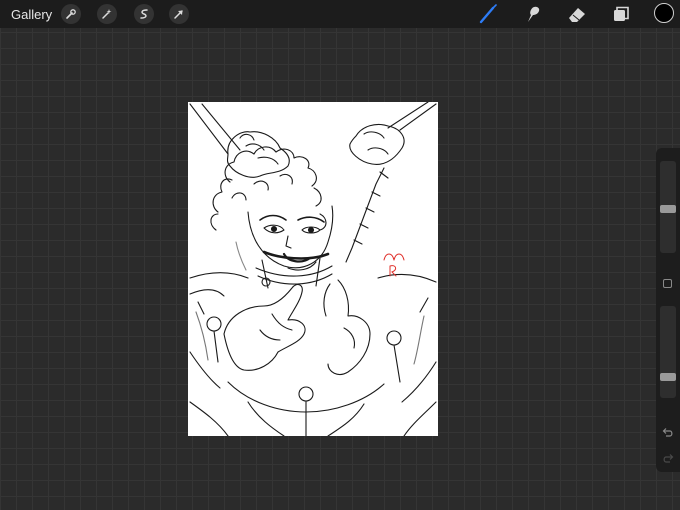 The height and width of the screenshot is (510, 680). I want to click on brush-size-thumb, so click(668, 209).